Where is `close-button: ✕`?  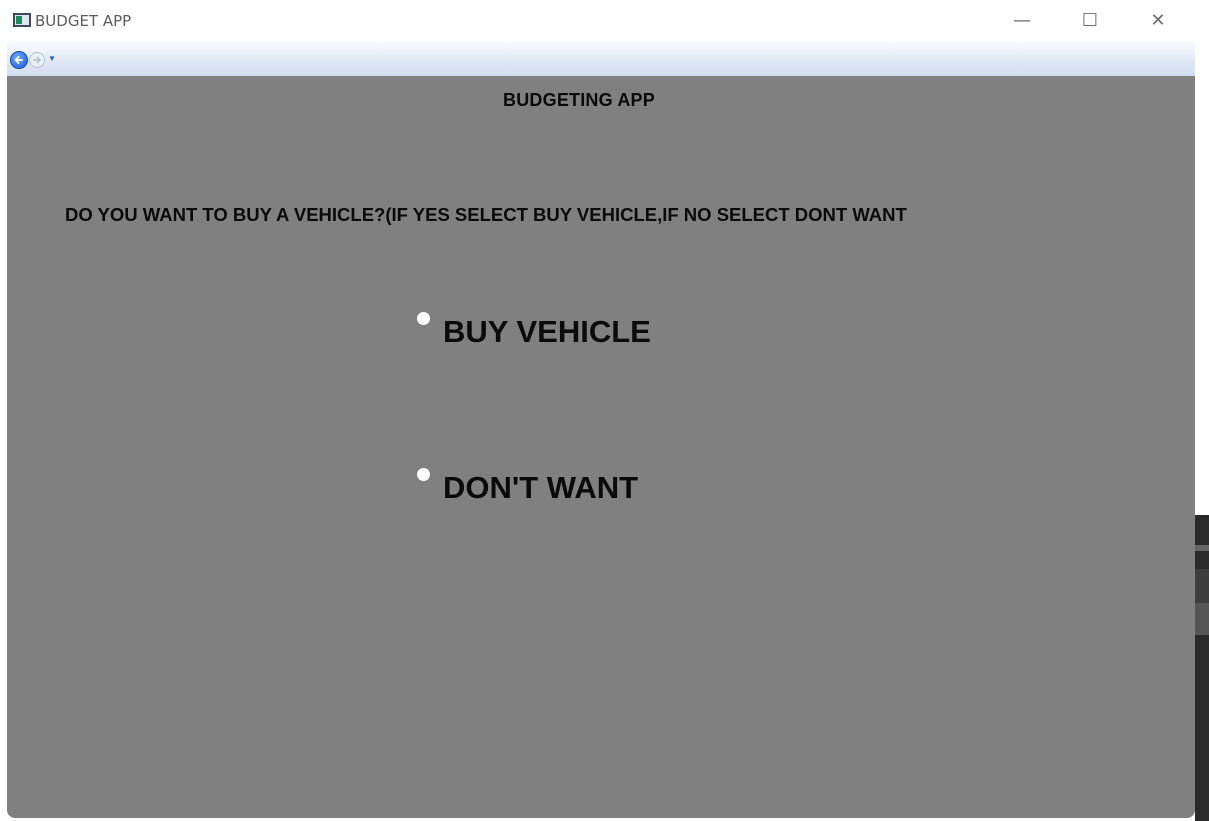 close-button: ✕ is located at coordinates (1158, 21).